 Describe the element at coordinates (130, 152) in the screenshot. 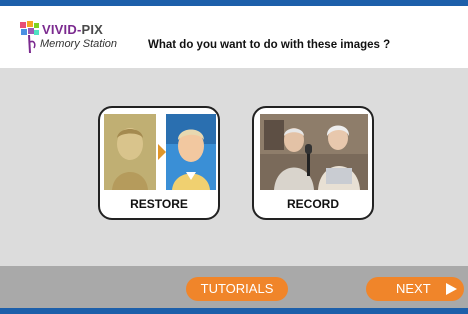

I see `sepia-photo-icon` at that location.